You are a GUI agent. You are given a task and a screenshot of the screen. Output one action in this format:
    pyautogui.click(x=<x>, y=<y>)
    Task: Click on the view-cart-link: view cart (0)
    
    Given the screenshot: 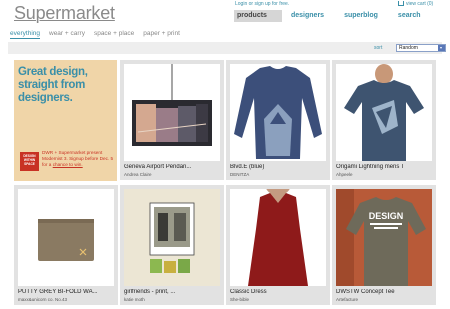 What is the action you would take?
    pyautogui.click(x=415, y=4)
    